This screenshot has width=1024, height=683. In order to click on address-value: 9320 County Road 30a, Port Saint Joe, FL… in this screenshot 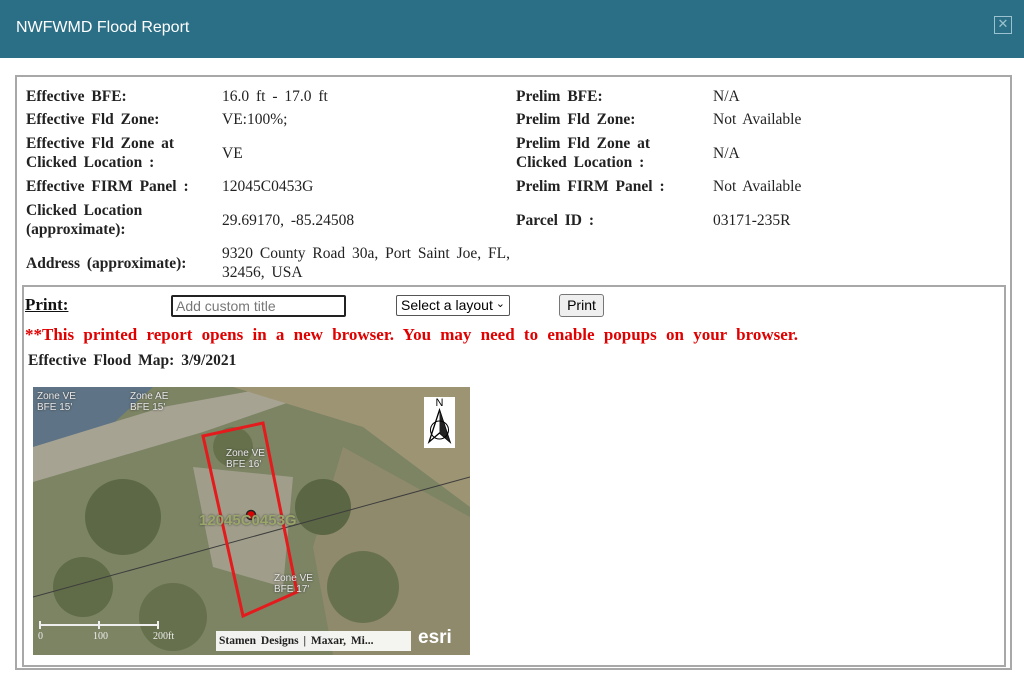, I will do `click(366, 263)`.